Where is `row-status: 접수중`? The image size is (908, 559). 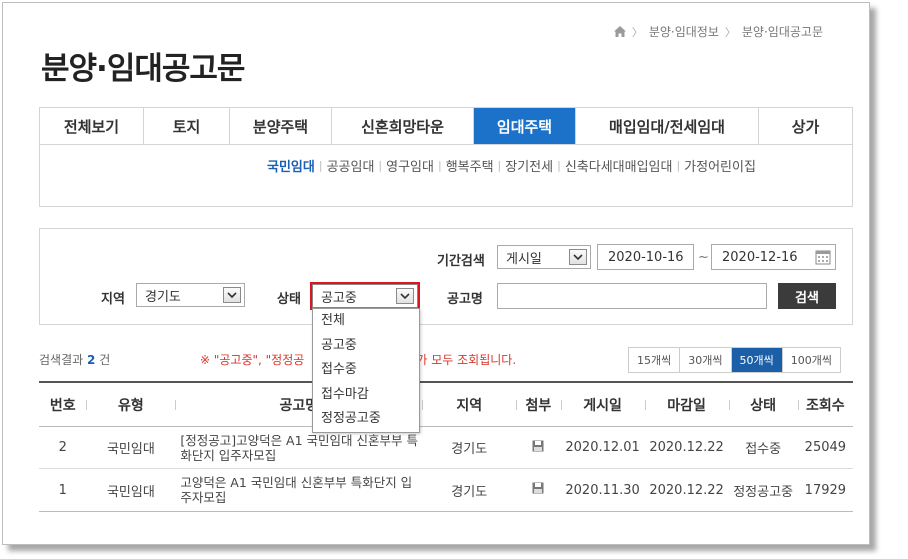
row-status: 접수중 is located at coordinates (763, 449).